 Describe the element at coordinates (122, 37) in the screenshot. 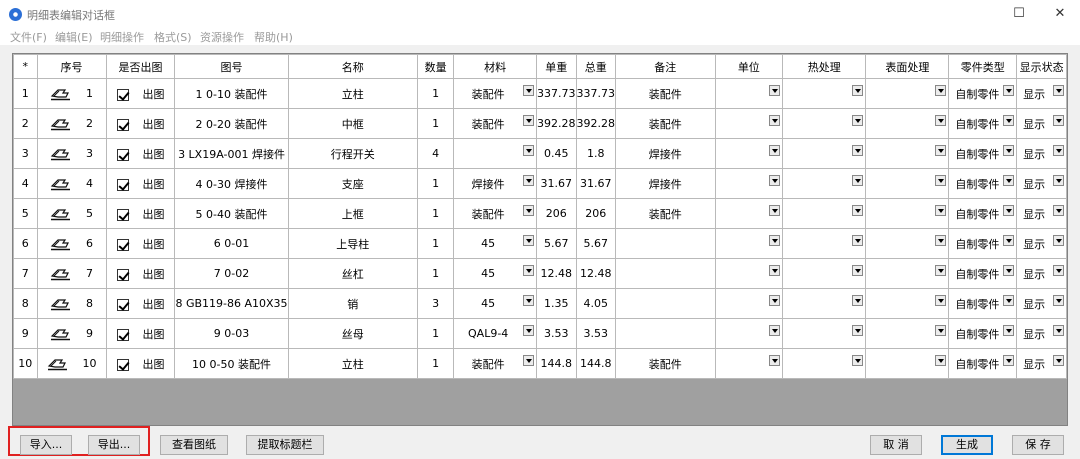

I see `menu-detail-ops: 明细操作` at that location.